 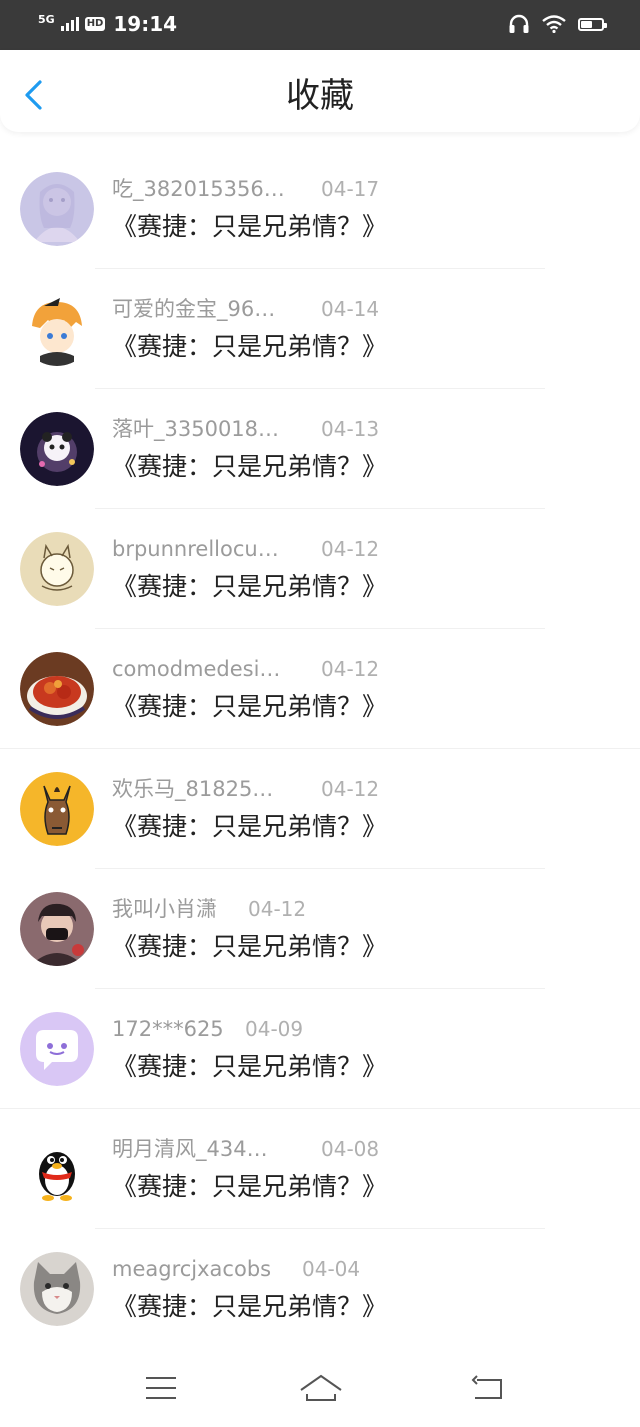 I want to click on qq-penguin-avatar, so click(x=57, y=1169).